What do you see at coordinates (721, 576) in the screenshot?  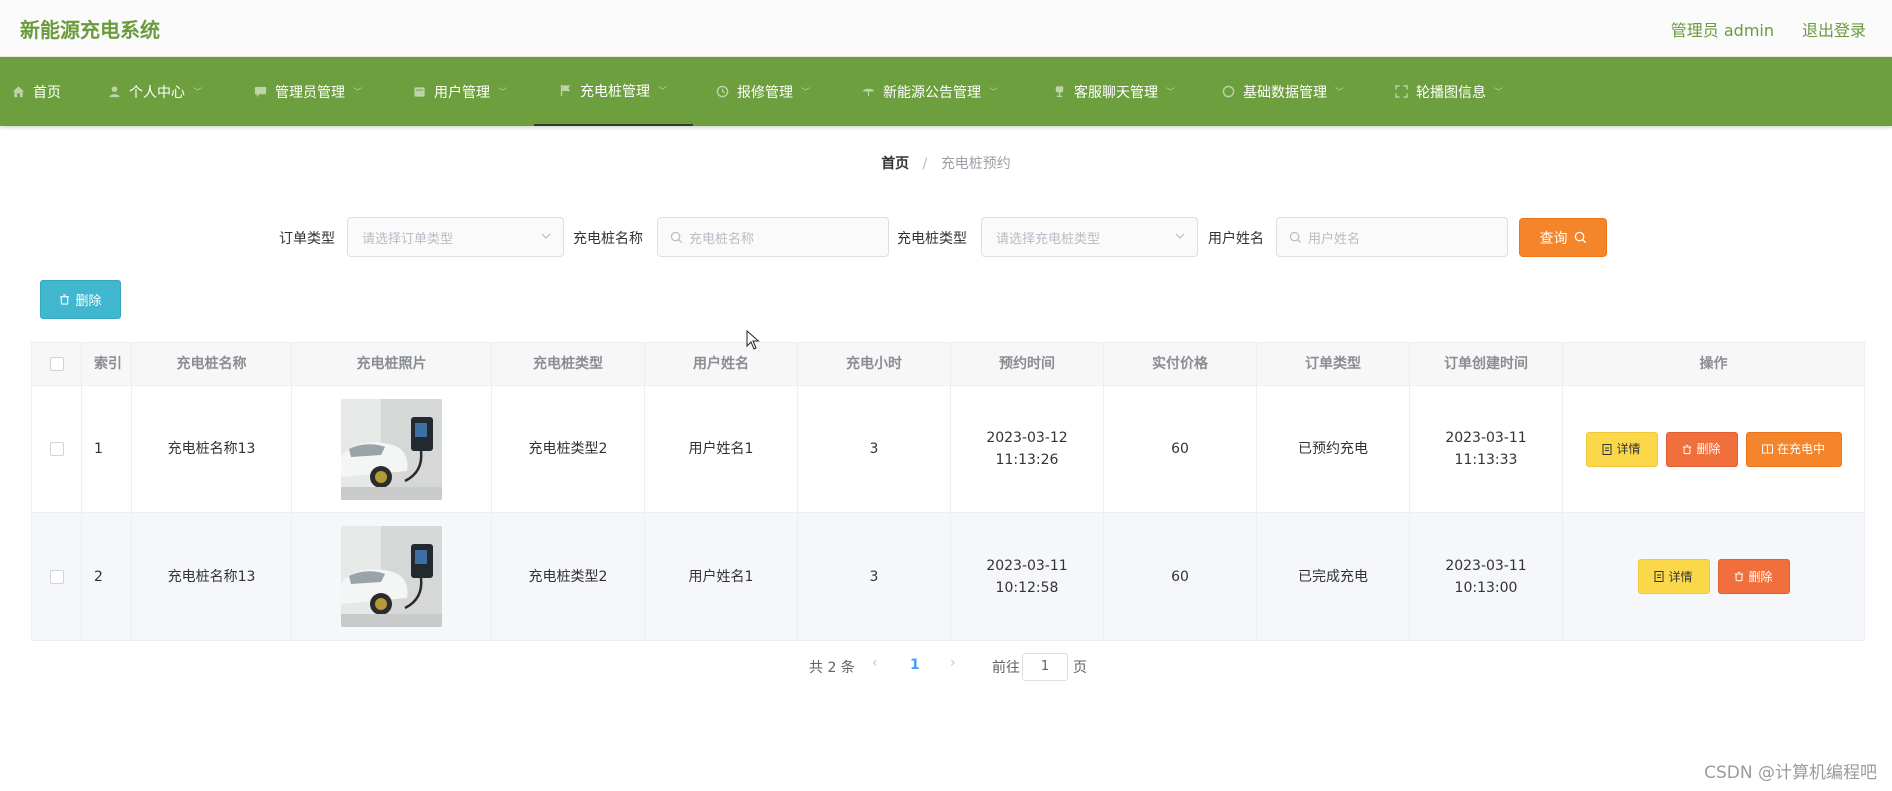 I see `user-name-cell: 用户姓名1` at bounding box center [721, 576].